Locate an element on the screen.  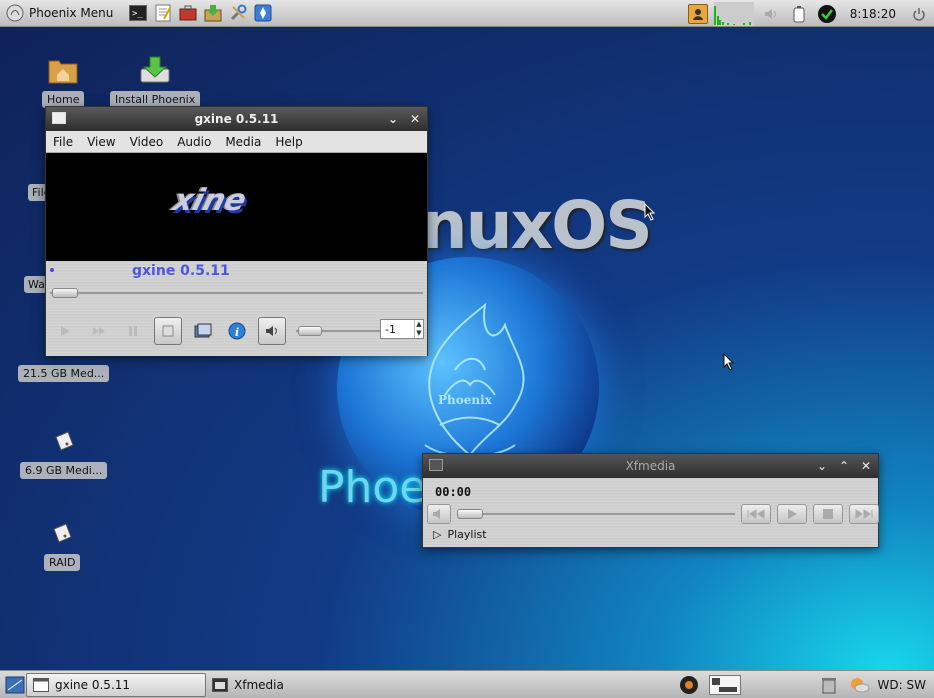
video-area: xine is located at coordinates (236, 207).